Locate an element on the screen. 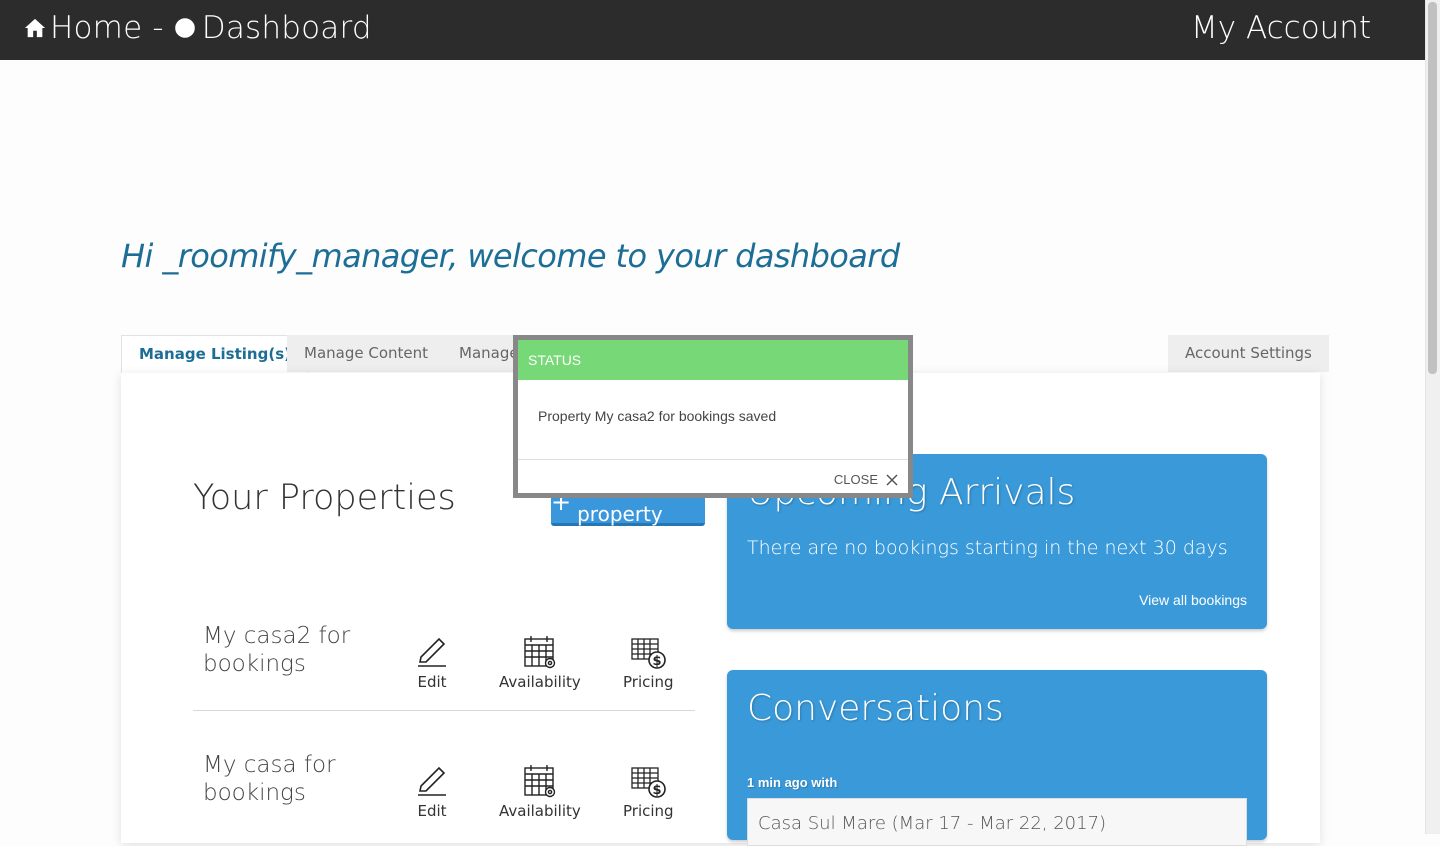 The width and height of the screenshot is (1440, 846). tab-manage-content: Manage Content is located at coordinates (366, 353).